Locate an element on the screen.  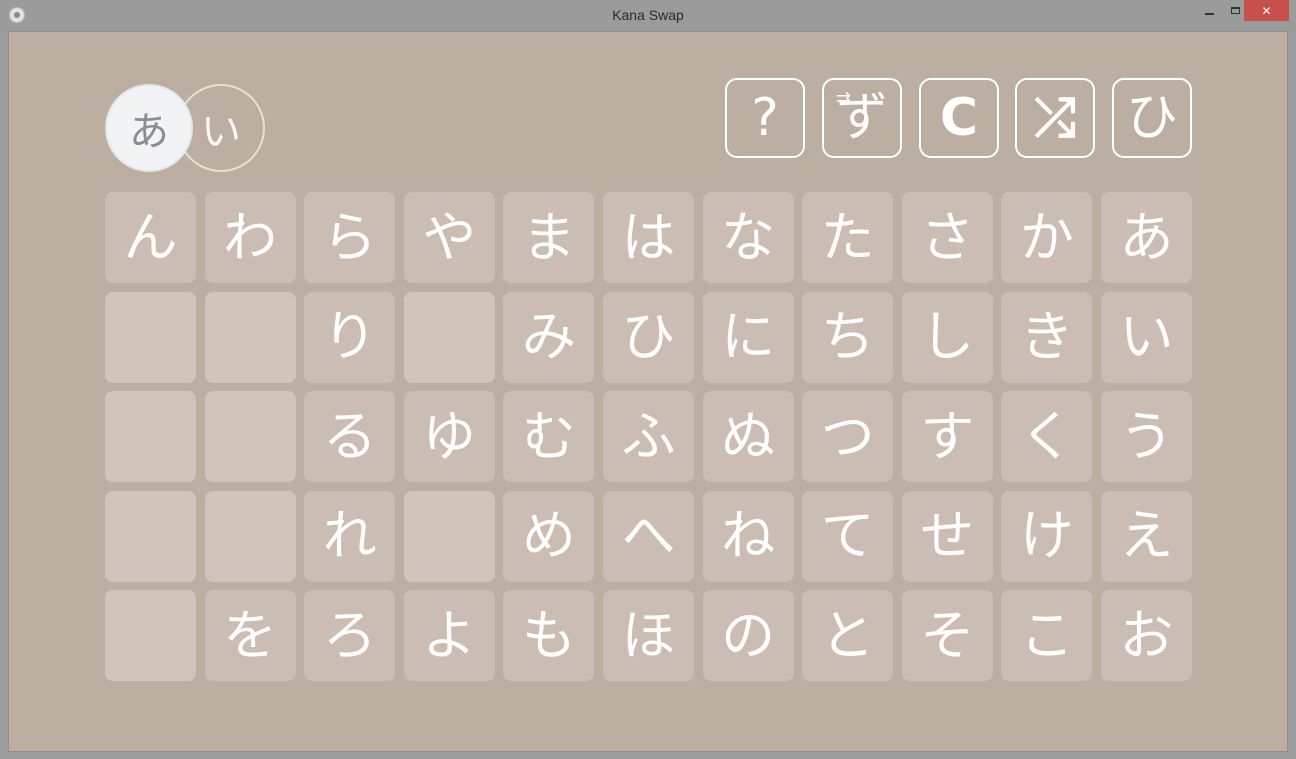
kana-tile: て is located at coordinates (848, 536).